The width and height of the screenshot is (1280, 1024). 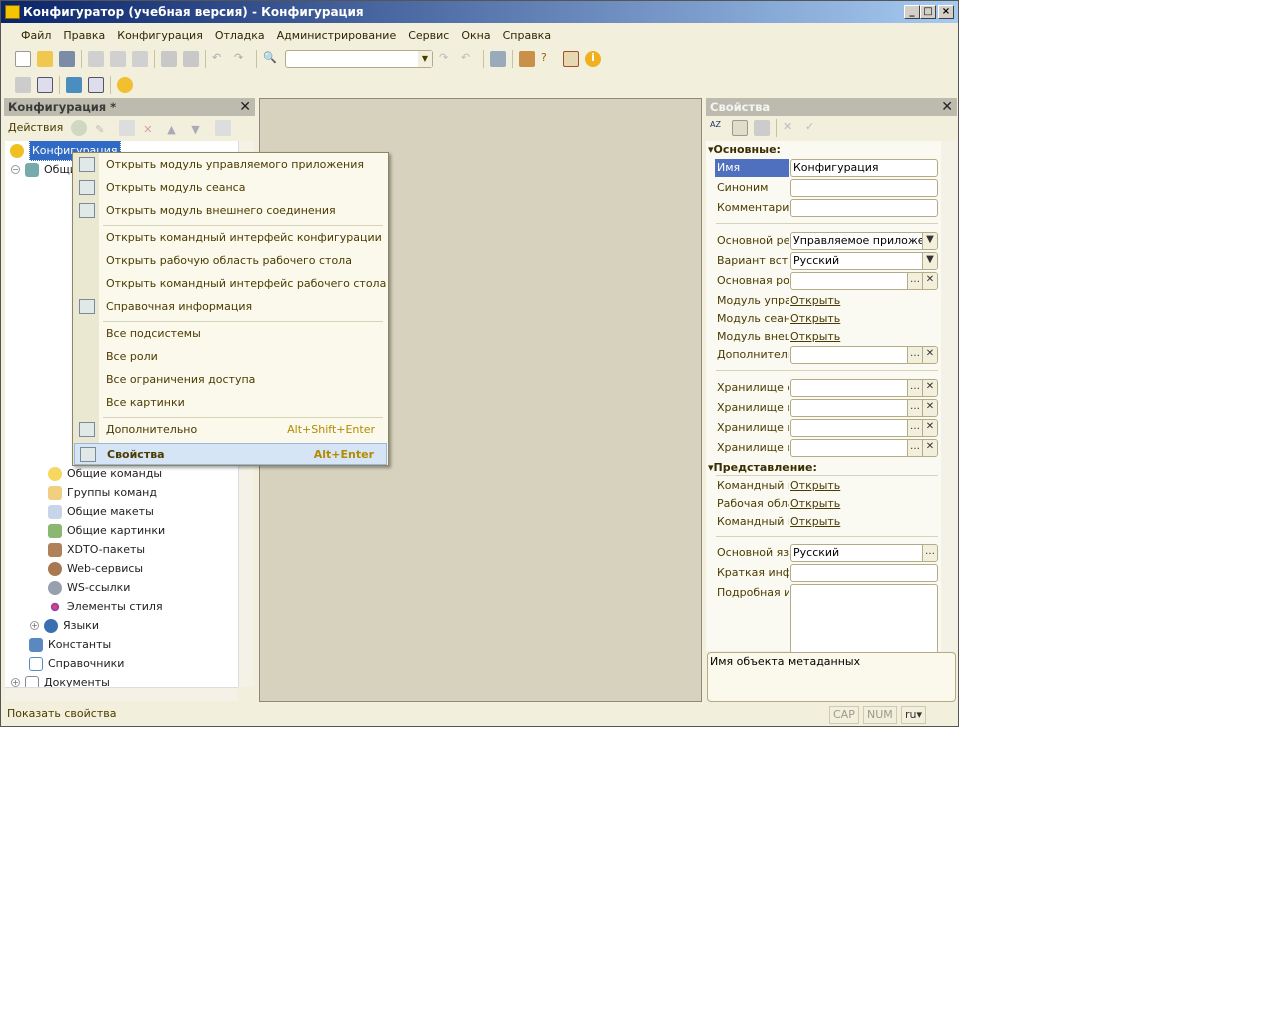 What do you see at coordinates (928, 12) in the screenshot?
I see `maximize-button: □` at bounding box center [928, 12].